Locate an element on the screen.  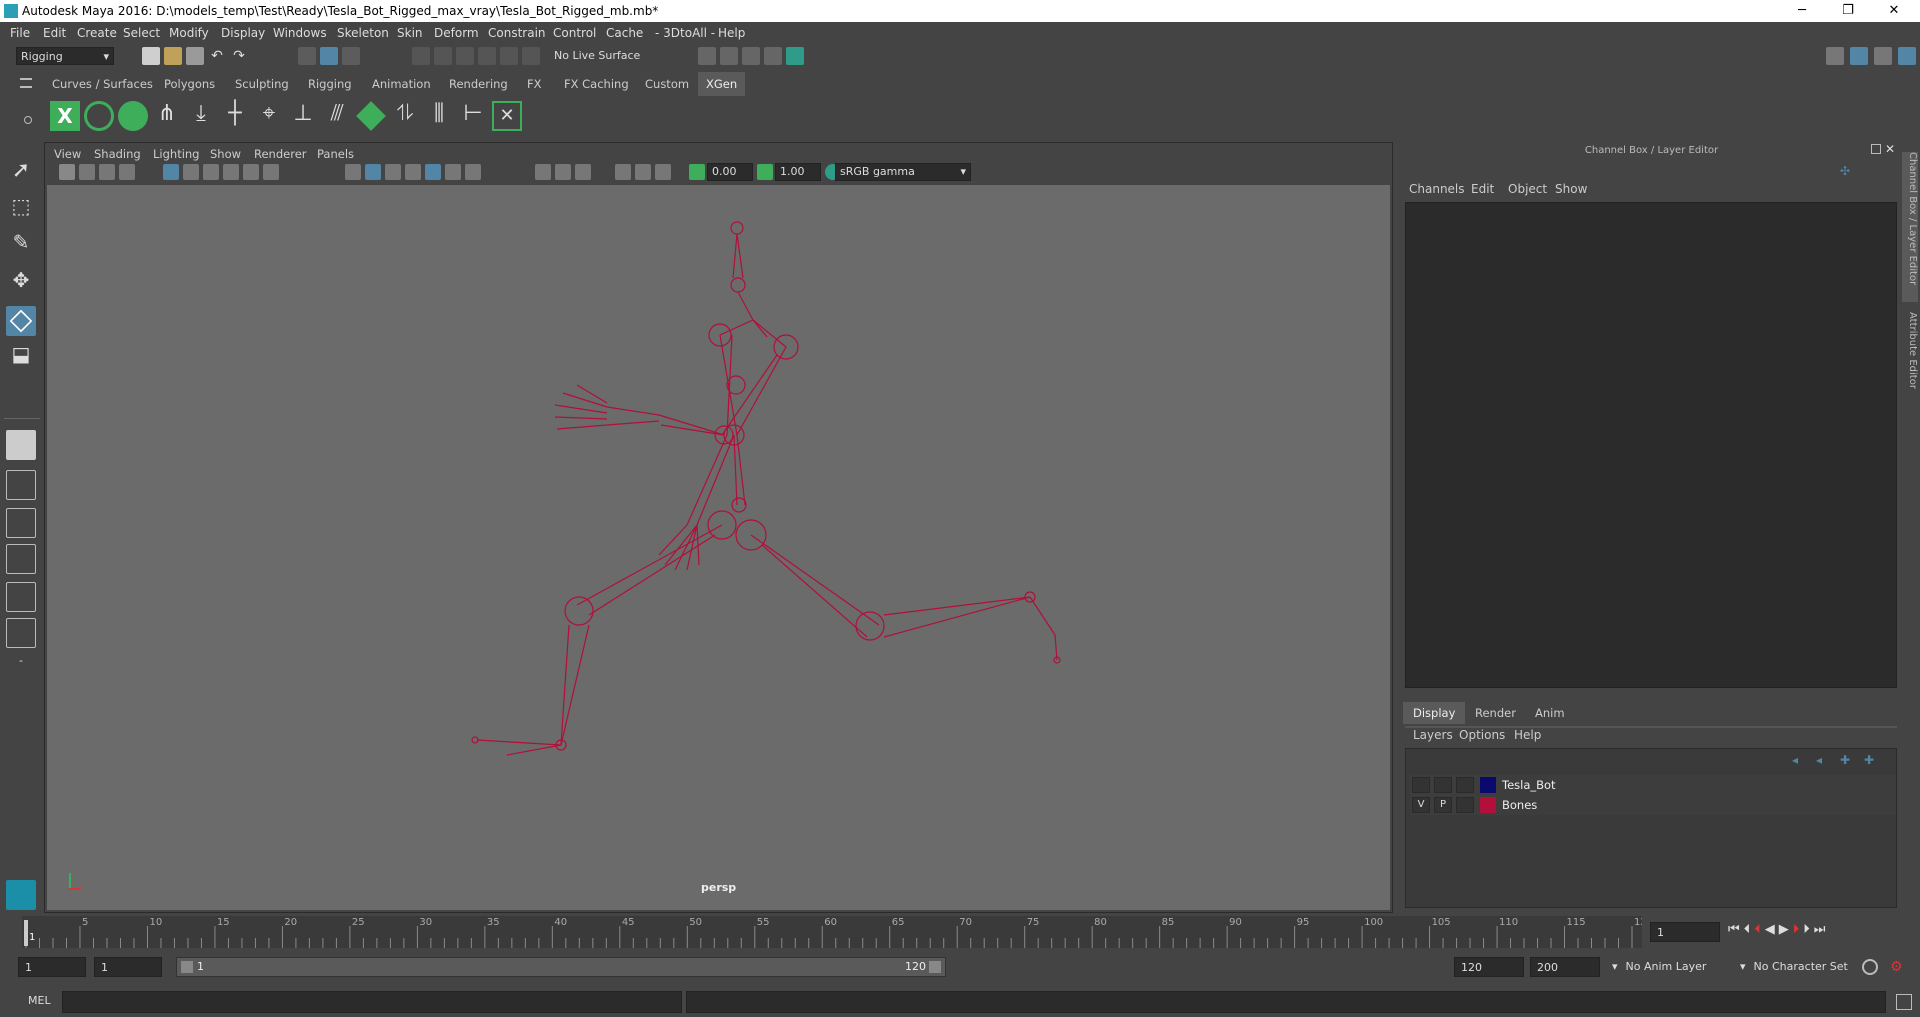
xgen-editor-icon: X is located at coordinates (65, 116).